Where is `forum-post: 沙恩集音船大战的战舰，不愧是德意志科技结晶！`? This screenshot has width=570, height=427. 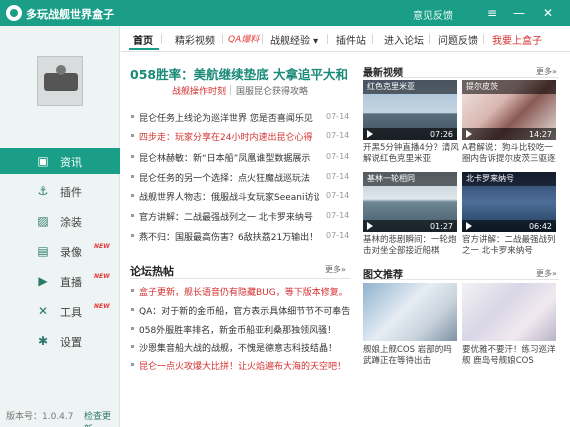
forum-post: 沙恩集音船大战的战舰，不愧是德意志科技结晶！ is located at coordinates (241, 348).